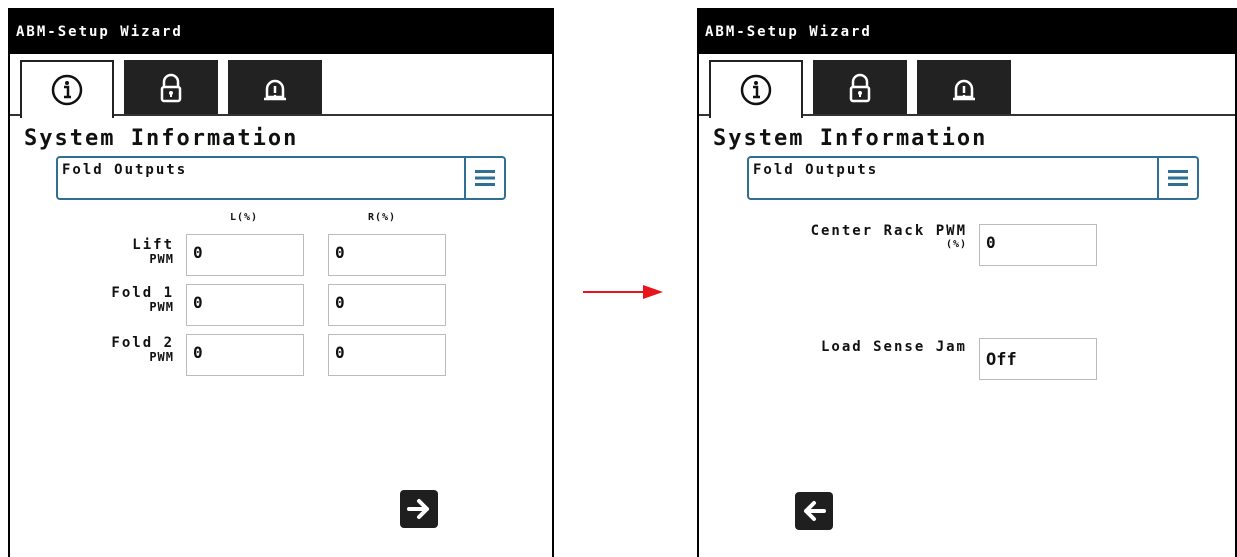  I want to click on next-button, so click(419, 509).